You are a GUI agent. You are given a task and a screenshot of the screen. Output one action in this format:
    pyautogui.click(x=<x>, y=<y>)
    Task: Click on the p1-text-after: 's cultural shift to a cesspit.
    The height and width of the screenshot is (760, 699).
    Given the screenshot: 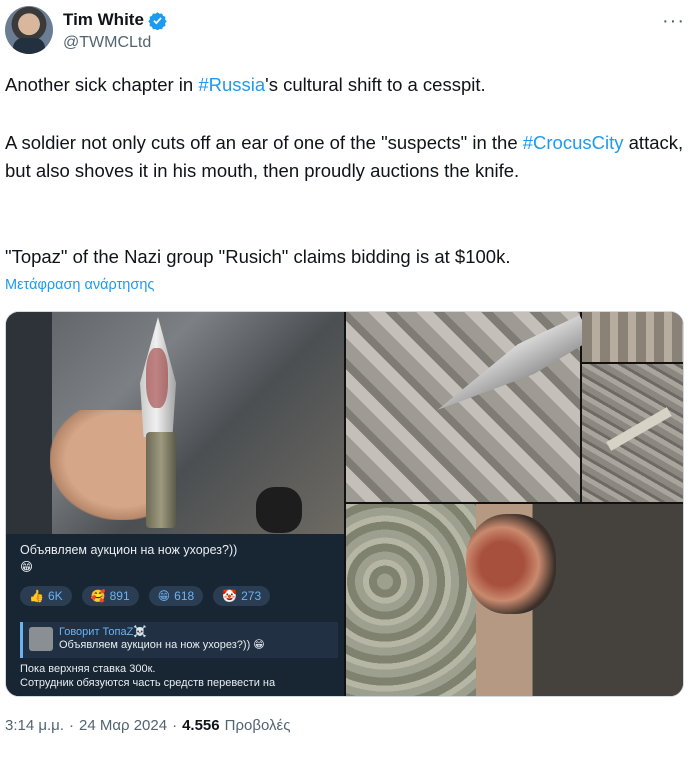 What is the action you would take?
    pyautogui.click(x=375, y=84)
    